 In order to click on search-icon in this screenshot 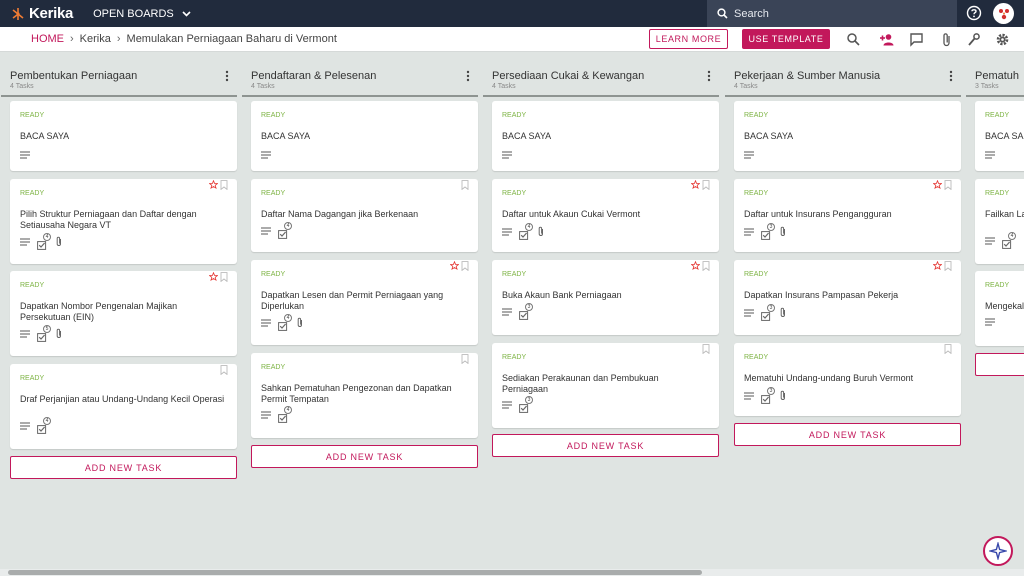, I will do `click(722, 13)`.